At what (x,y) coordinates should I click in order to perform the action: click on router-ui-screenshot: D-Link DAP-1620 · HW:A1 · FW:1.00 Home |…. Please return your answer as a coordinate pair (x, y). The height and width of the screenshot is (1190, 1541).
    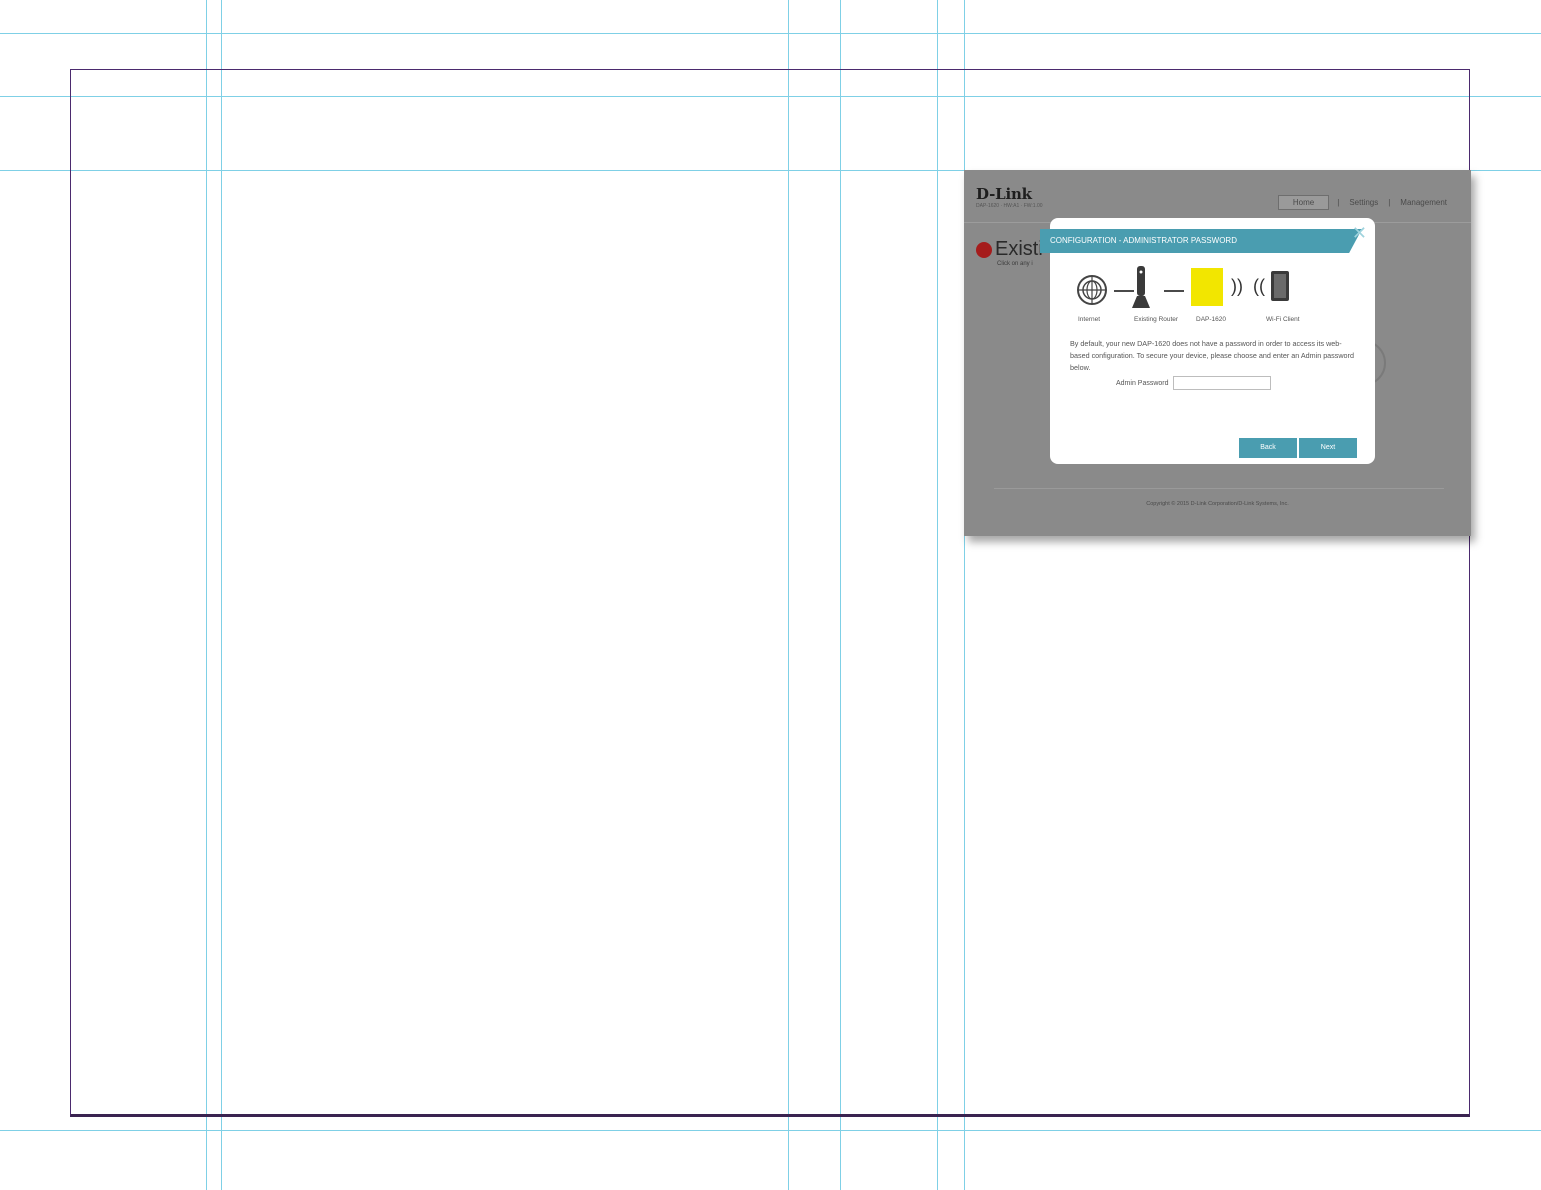
    Looking at the image, I should click on (1217, 353).